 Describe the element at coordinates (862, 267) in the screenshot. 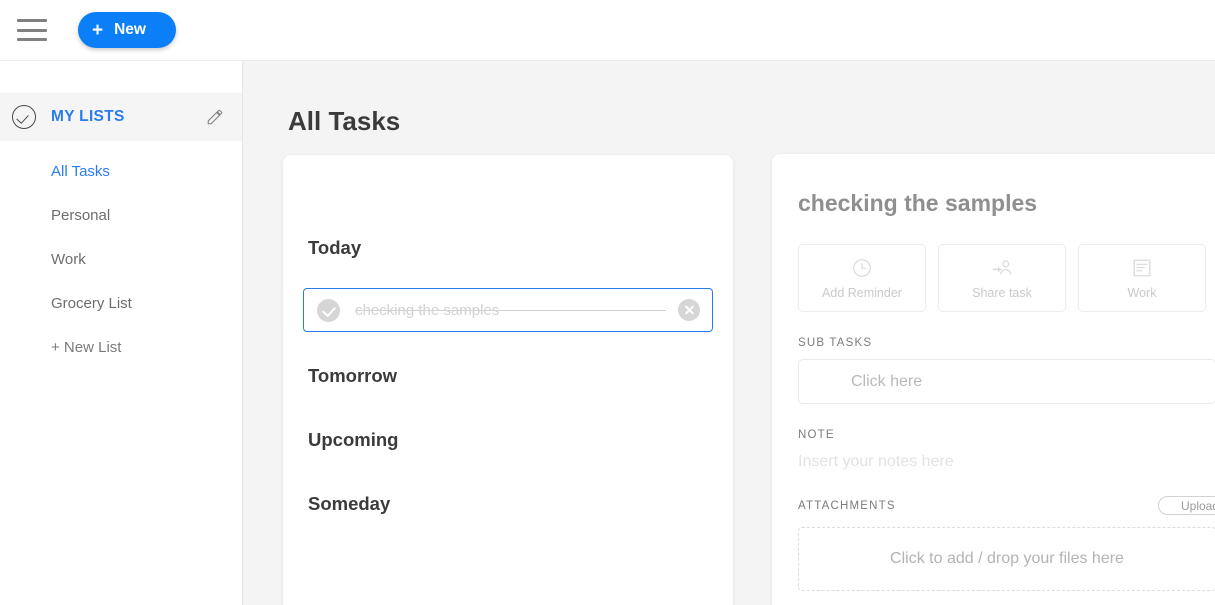

I see `clock-icon` at that location.